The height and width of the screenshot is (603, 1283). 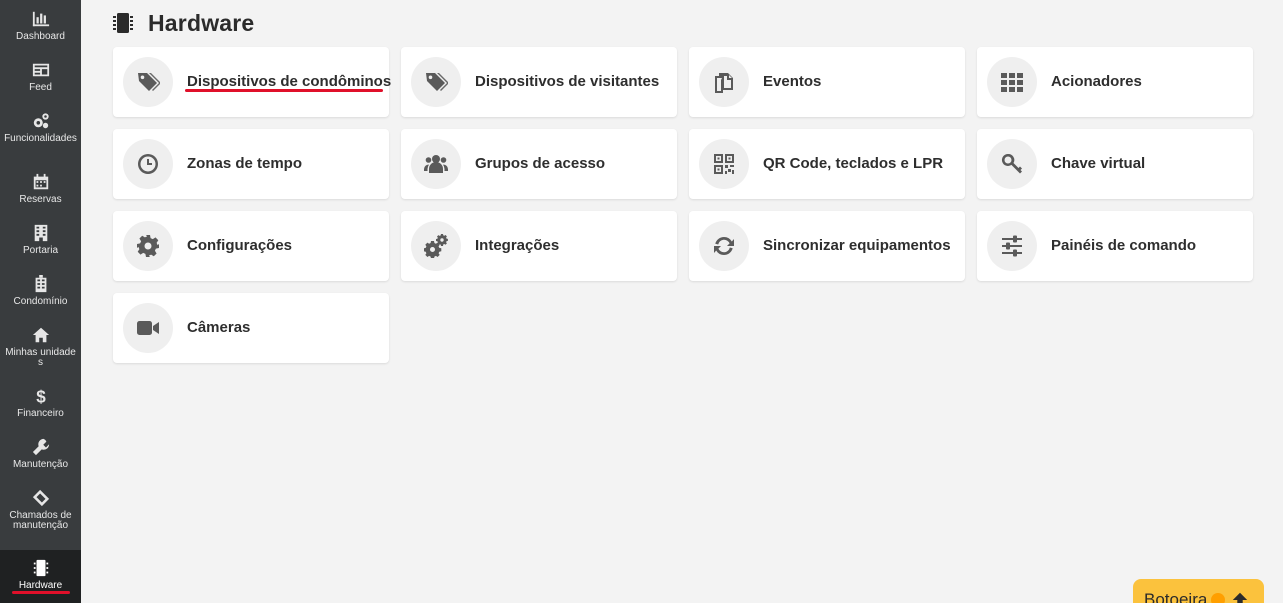 I want to click on users-icon, so click(x=436, y=164).